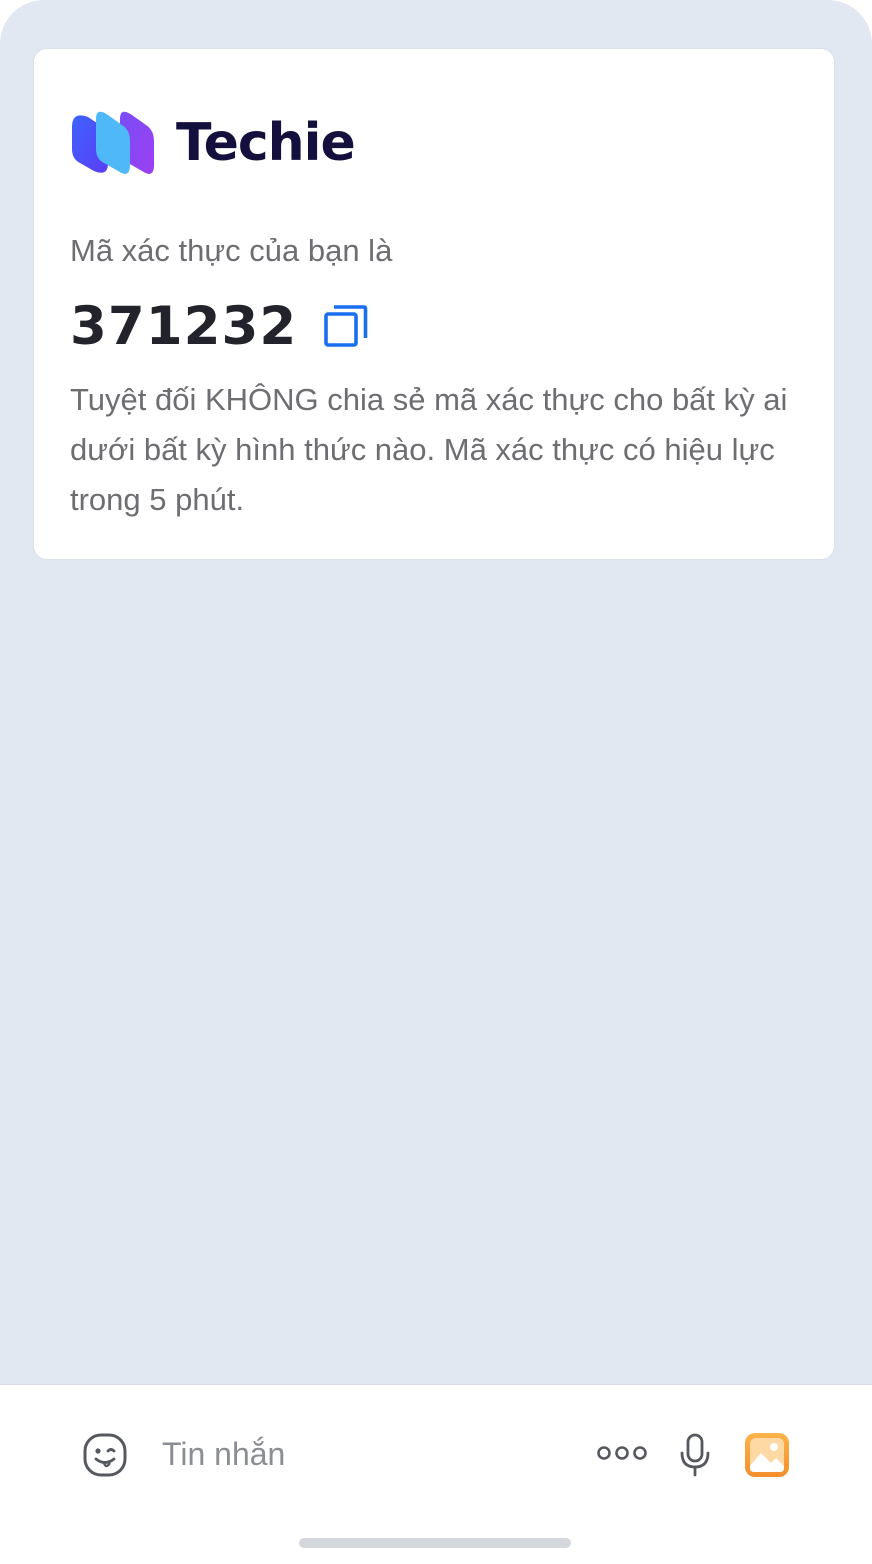  Describe the element at coordinates (767, 1455) in the screenshot. I see `image-icon` at that location.